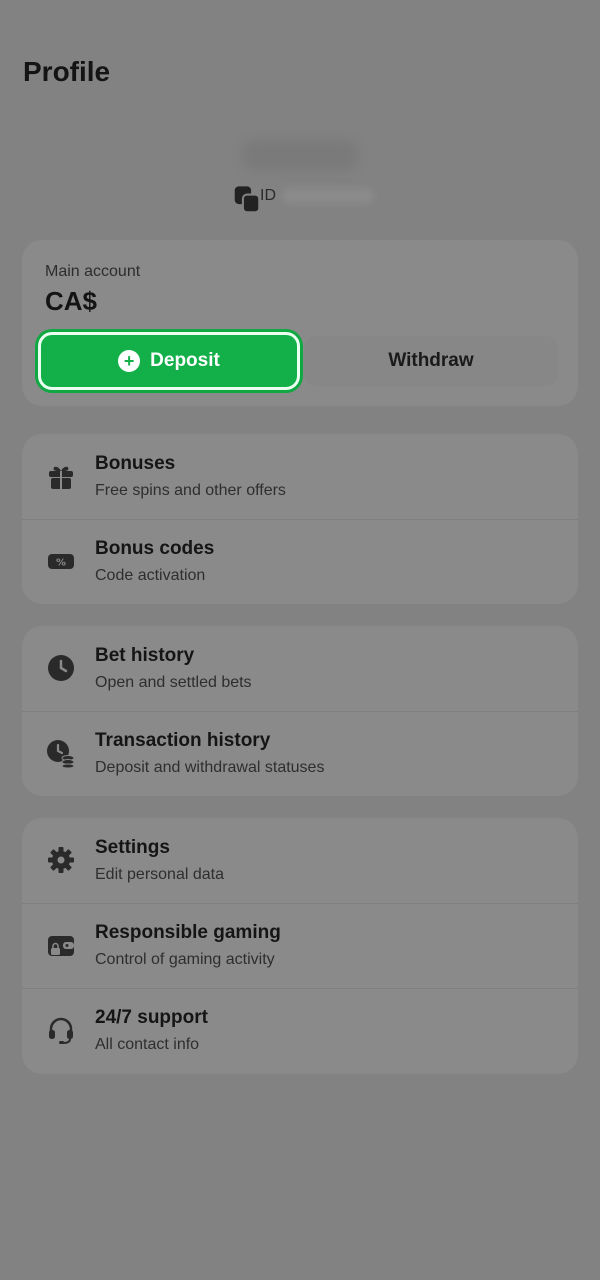 The width and height of the screenshot is (600, 1280). I want to click on coupon-icon: %, so click(61, 561).